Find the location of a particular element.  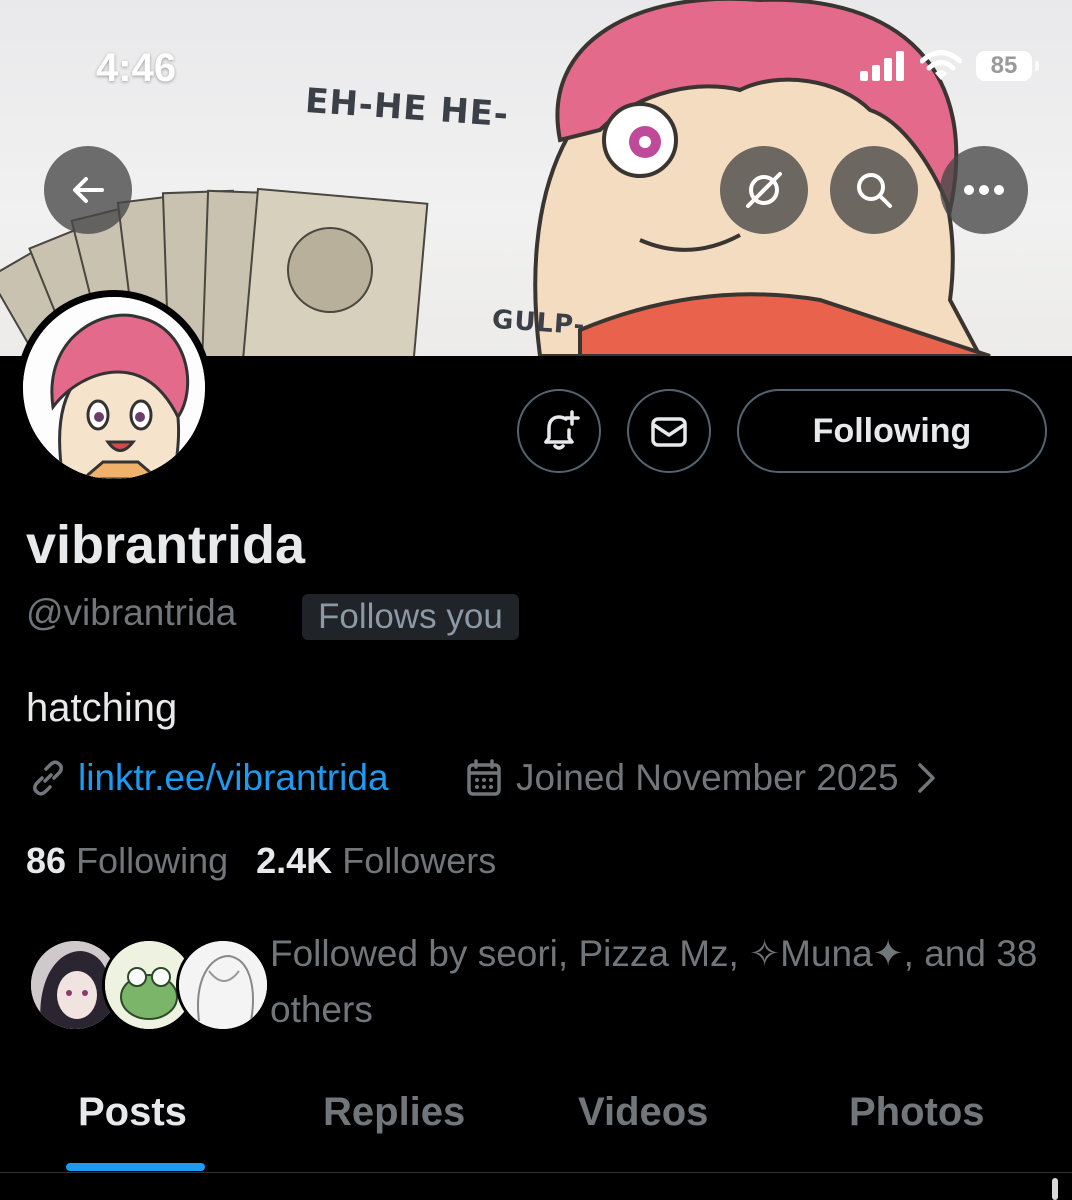

followers-label: Followers is located at coordinates (419, 860).